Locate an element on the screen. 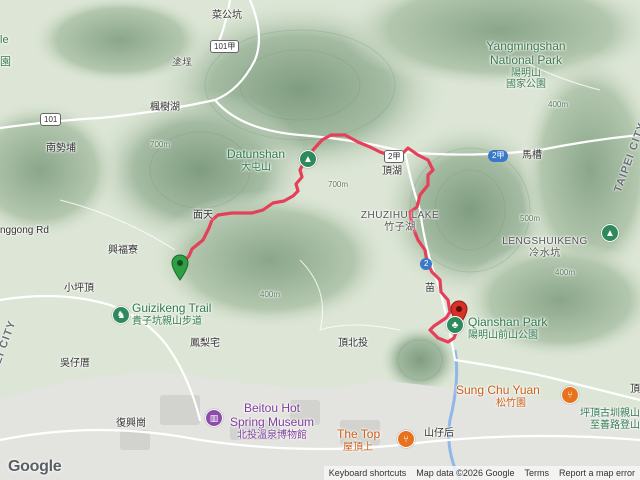  mountain-icon-datunshan: ▲ is located at coordinates (308, 159).